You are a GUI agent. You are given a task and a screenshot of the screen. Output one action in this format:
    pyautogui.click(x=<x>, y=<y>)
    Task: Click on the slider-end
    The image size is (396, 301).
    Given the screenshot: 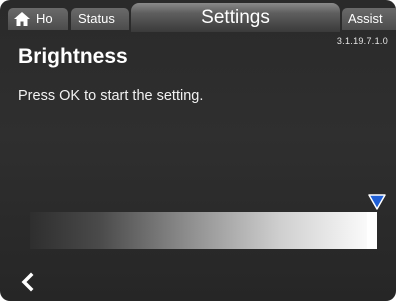 What is the action you would take?
    pyautogui.click(x=372, y=230)
    